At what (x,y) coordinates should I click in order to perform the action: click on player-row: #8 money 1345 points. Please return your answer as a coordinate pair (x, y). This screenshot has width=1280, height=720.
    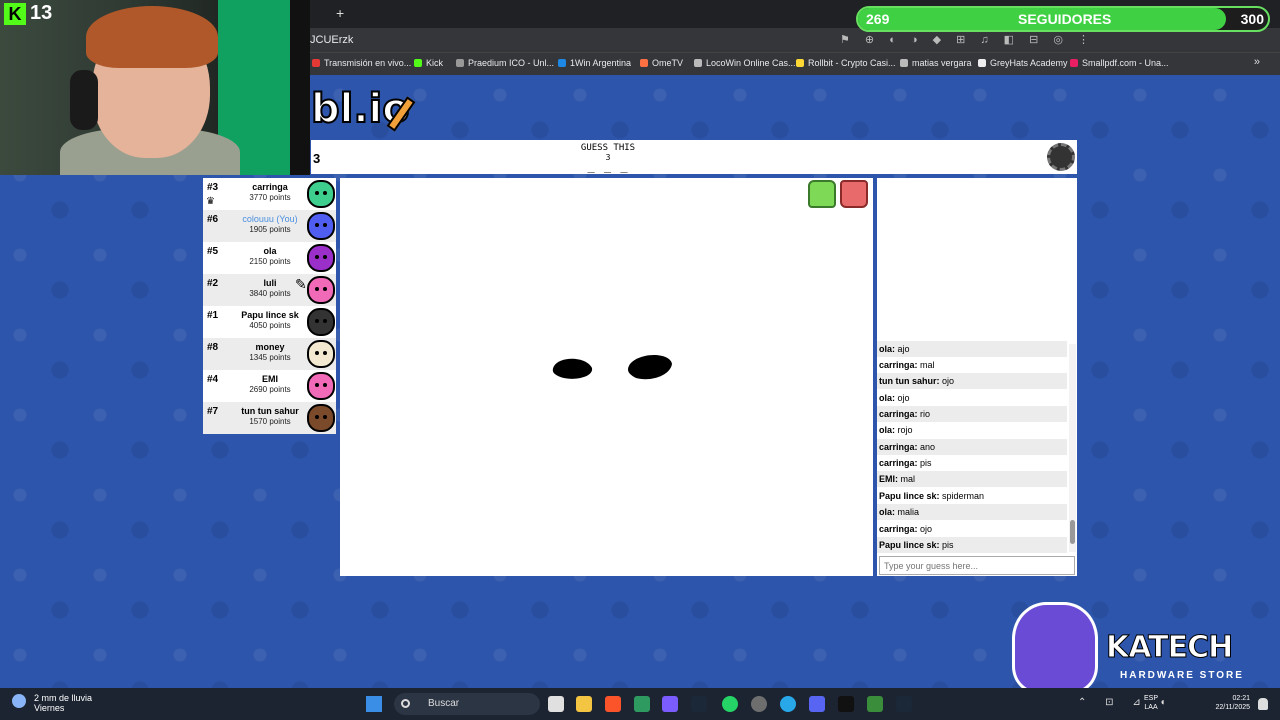
    Looking at the image, I should click on (269, 354).